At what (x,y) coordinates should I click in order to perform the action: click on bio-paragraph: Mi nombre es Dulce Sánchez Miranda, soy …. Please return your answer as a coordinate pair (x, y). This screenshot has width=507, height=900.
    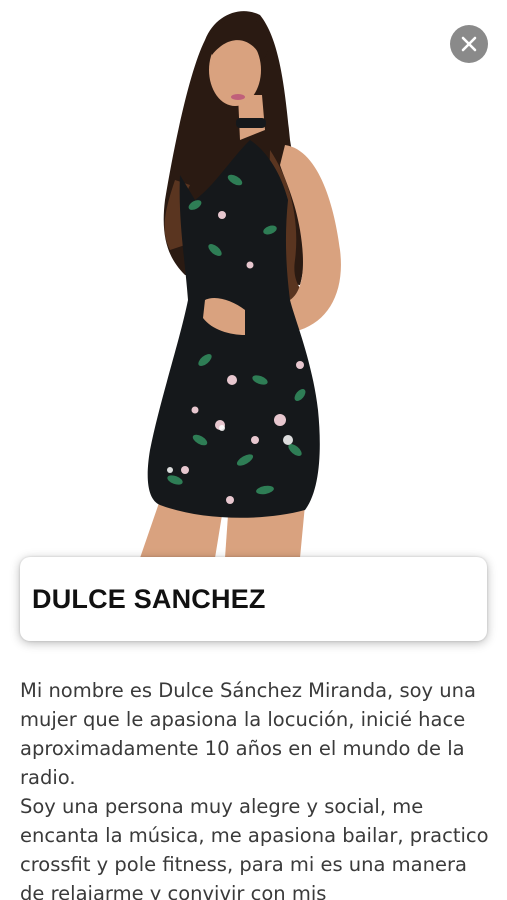
    Looking at the image, I should click on (248, 734).